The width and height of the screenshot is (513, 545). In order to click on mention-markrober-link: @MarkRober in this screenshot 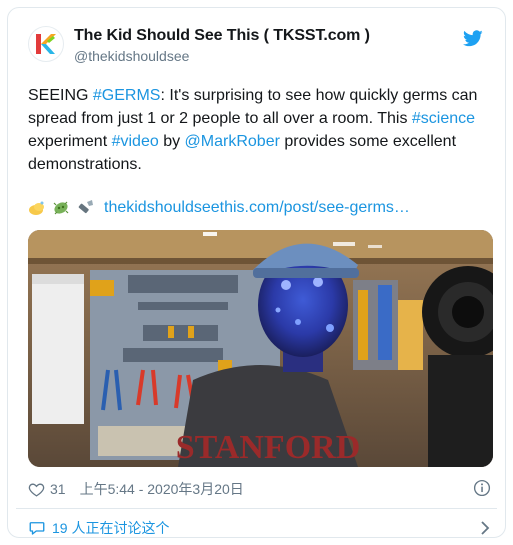, I will do `click(232, 141)`.